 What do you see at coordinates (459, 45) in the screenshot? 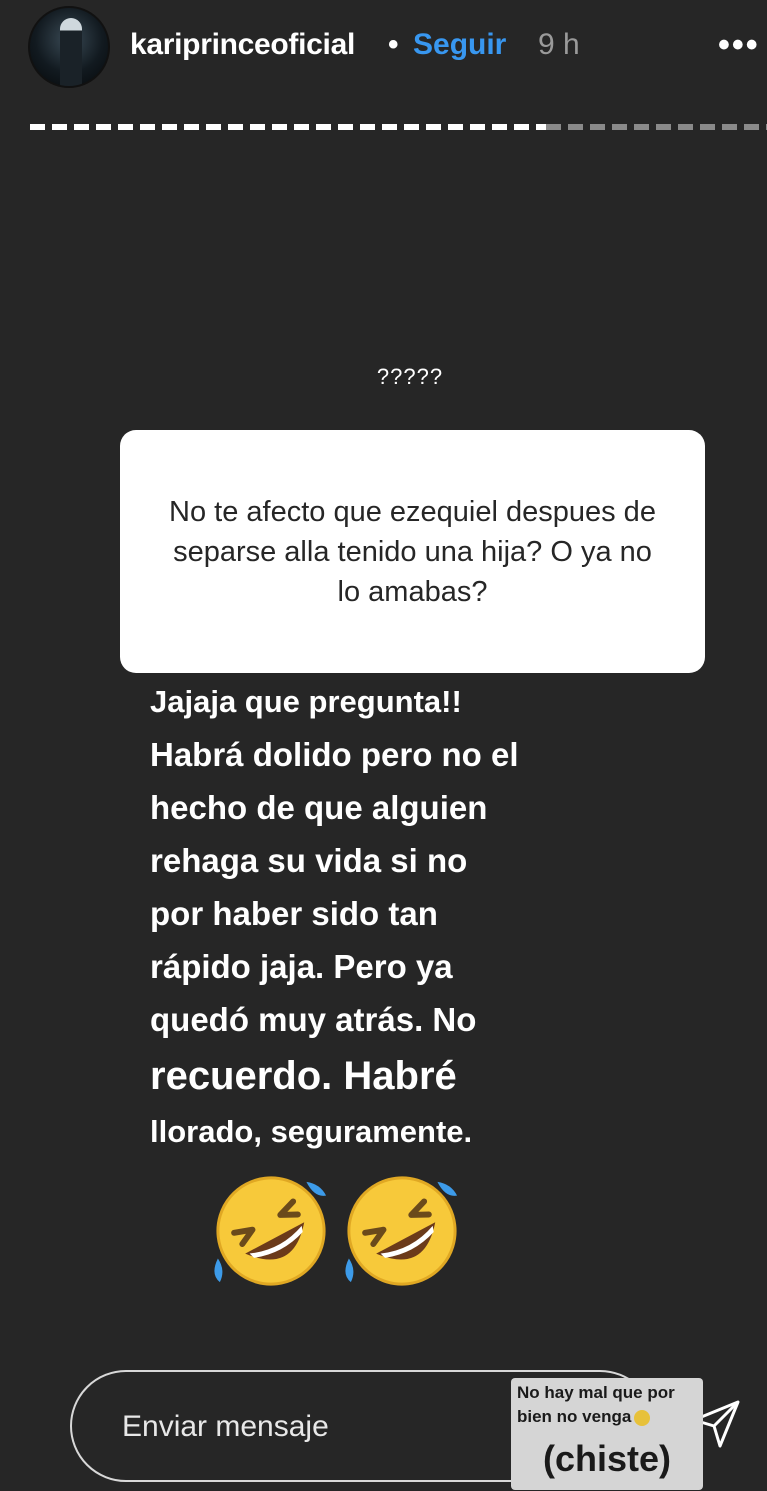
I see `follow-button: Seguir` at bounding box center [459, 45].